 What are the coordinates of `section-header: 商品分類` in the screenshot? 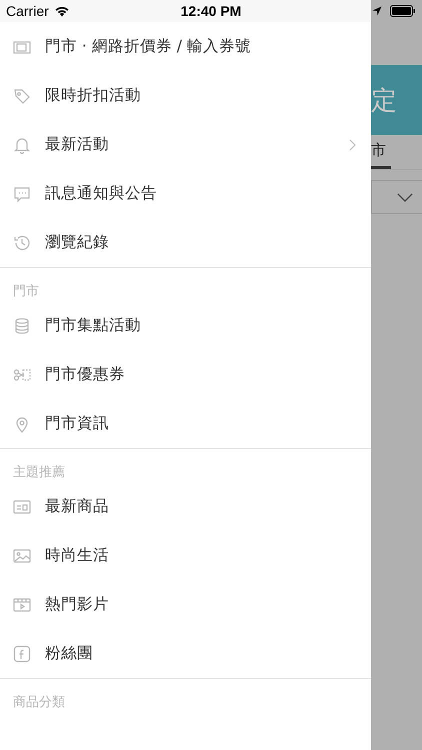 It's located at (39, 703).